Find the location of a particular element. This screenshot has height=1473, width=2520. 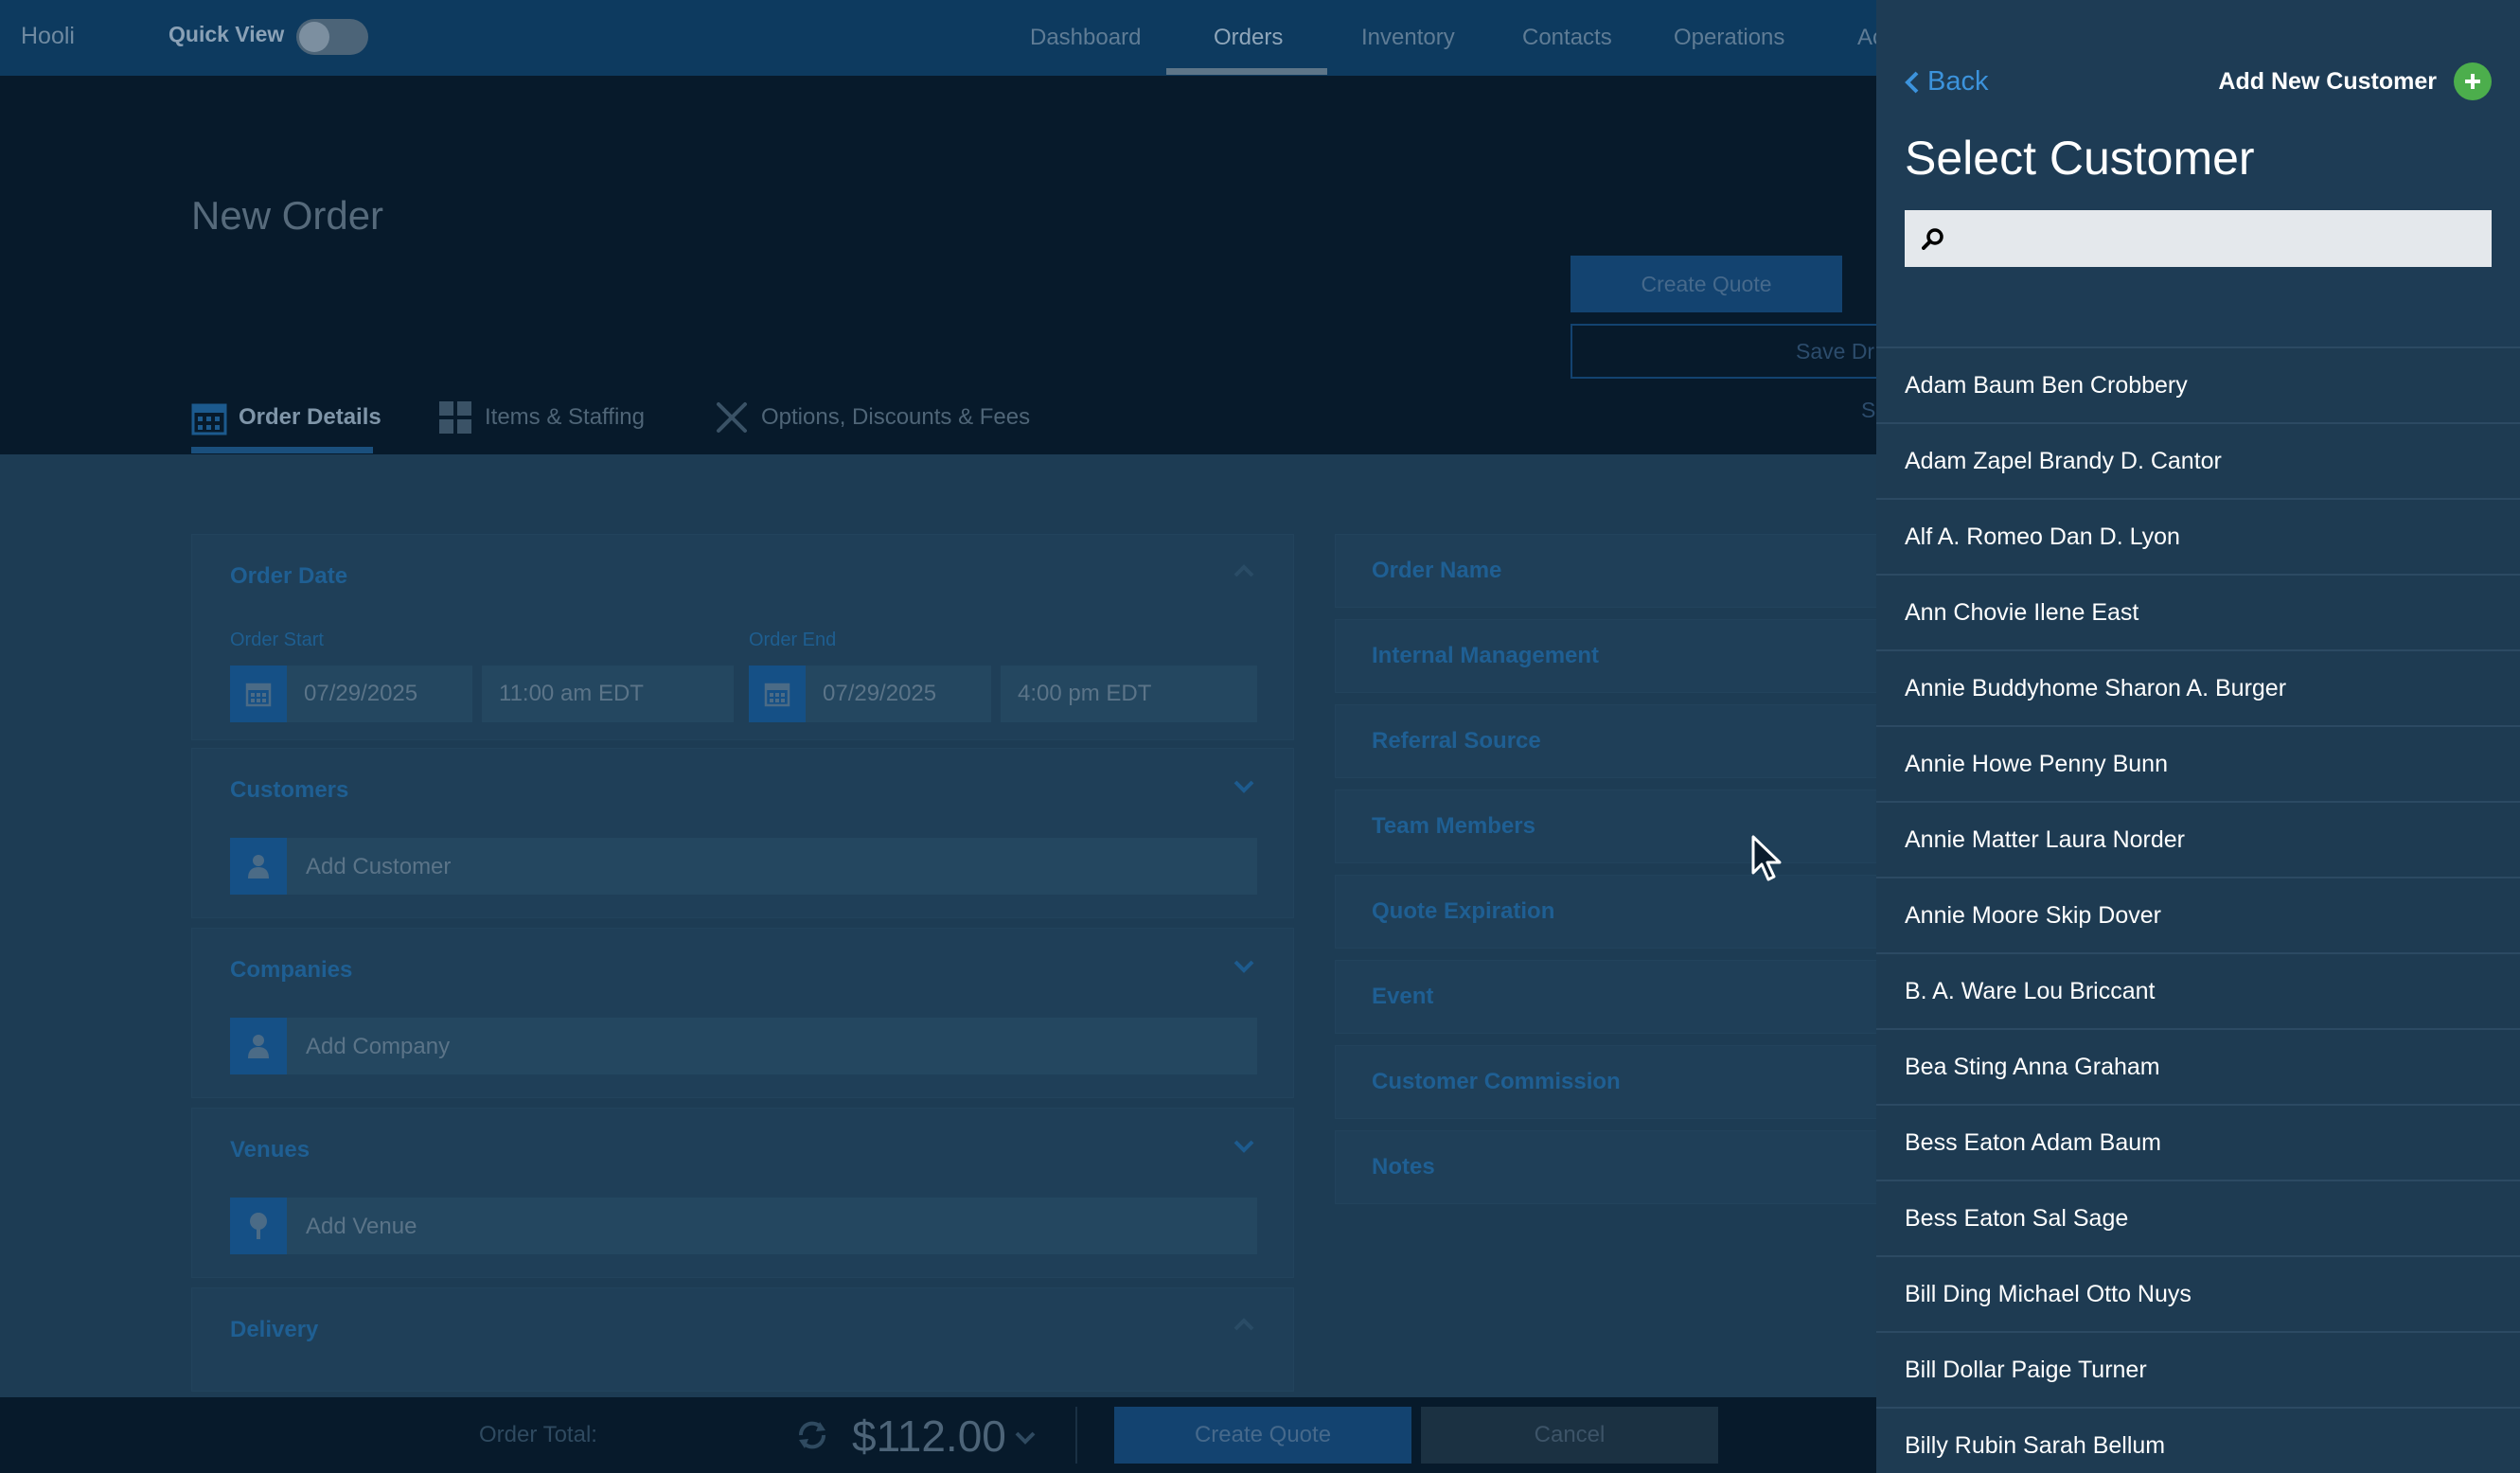

order-footer-bar: Order Total: $112.00 Create Quote Cancel is located at coordinates (938, 1435).